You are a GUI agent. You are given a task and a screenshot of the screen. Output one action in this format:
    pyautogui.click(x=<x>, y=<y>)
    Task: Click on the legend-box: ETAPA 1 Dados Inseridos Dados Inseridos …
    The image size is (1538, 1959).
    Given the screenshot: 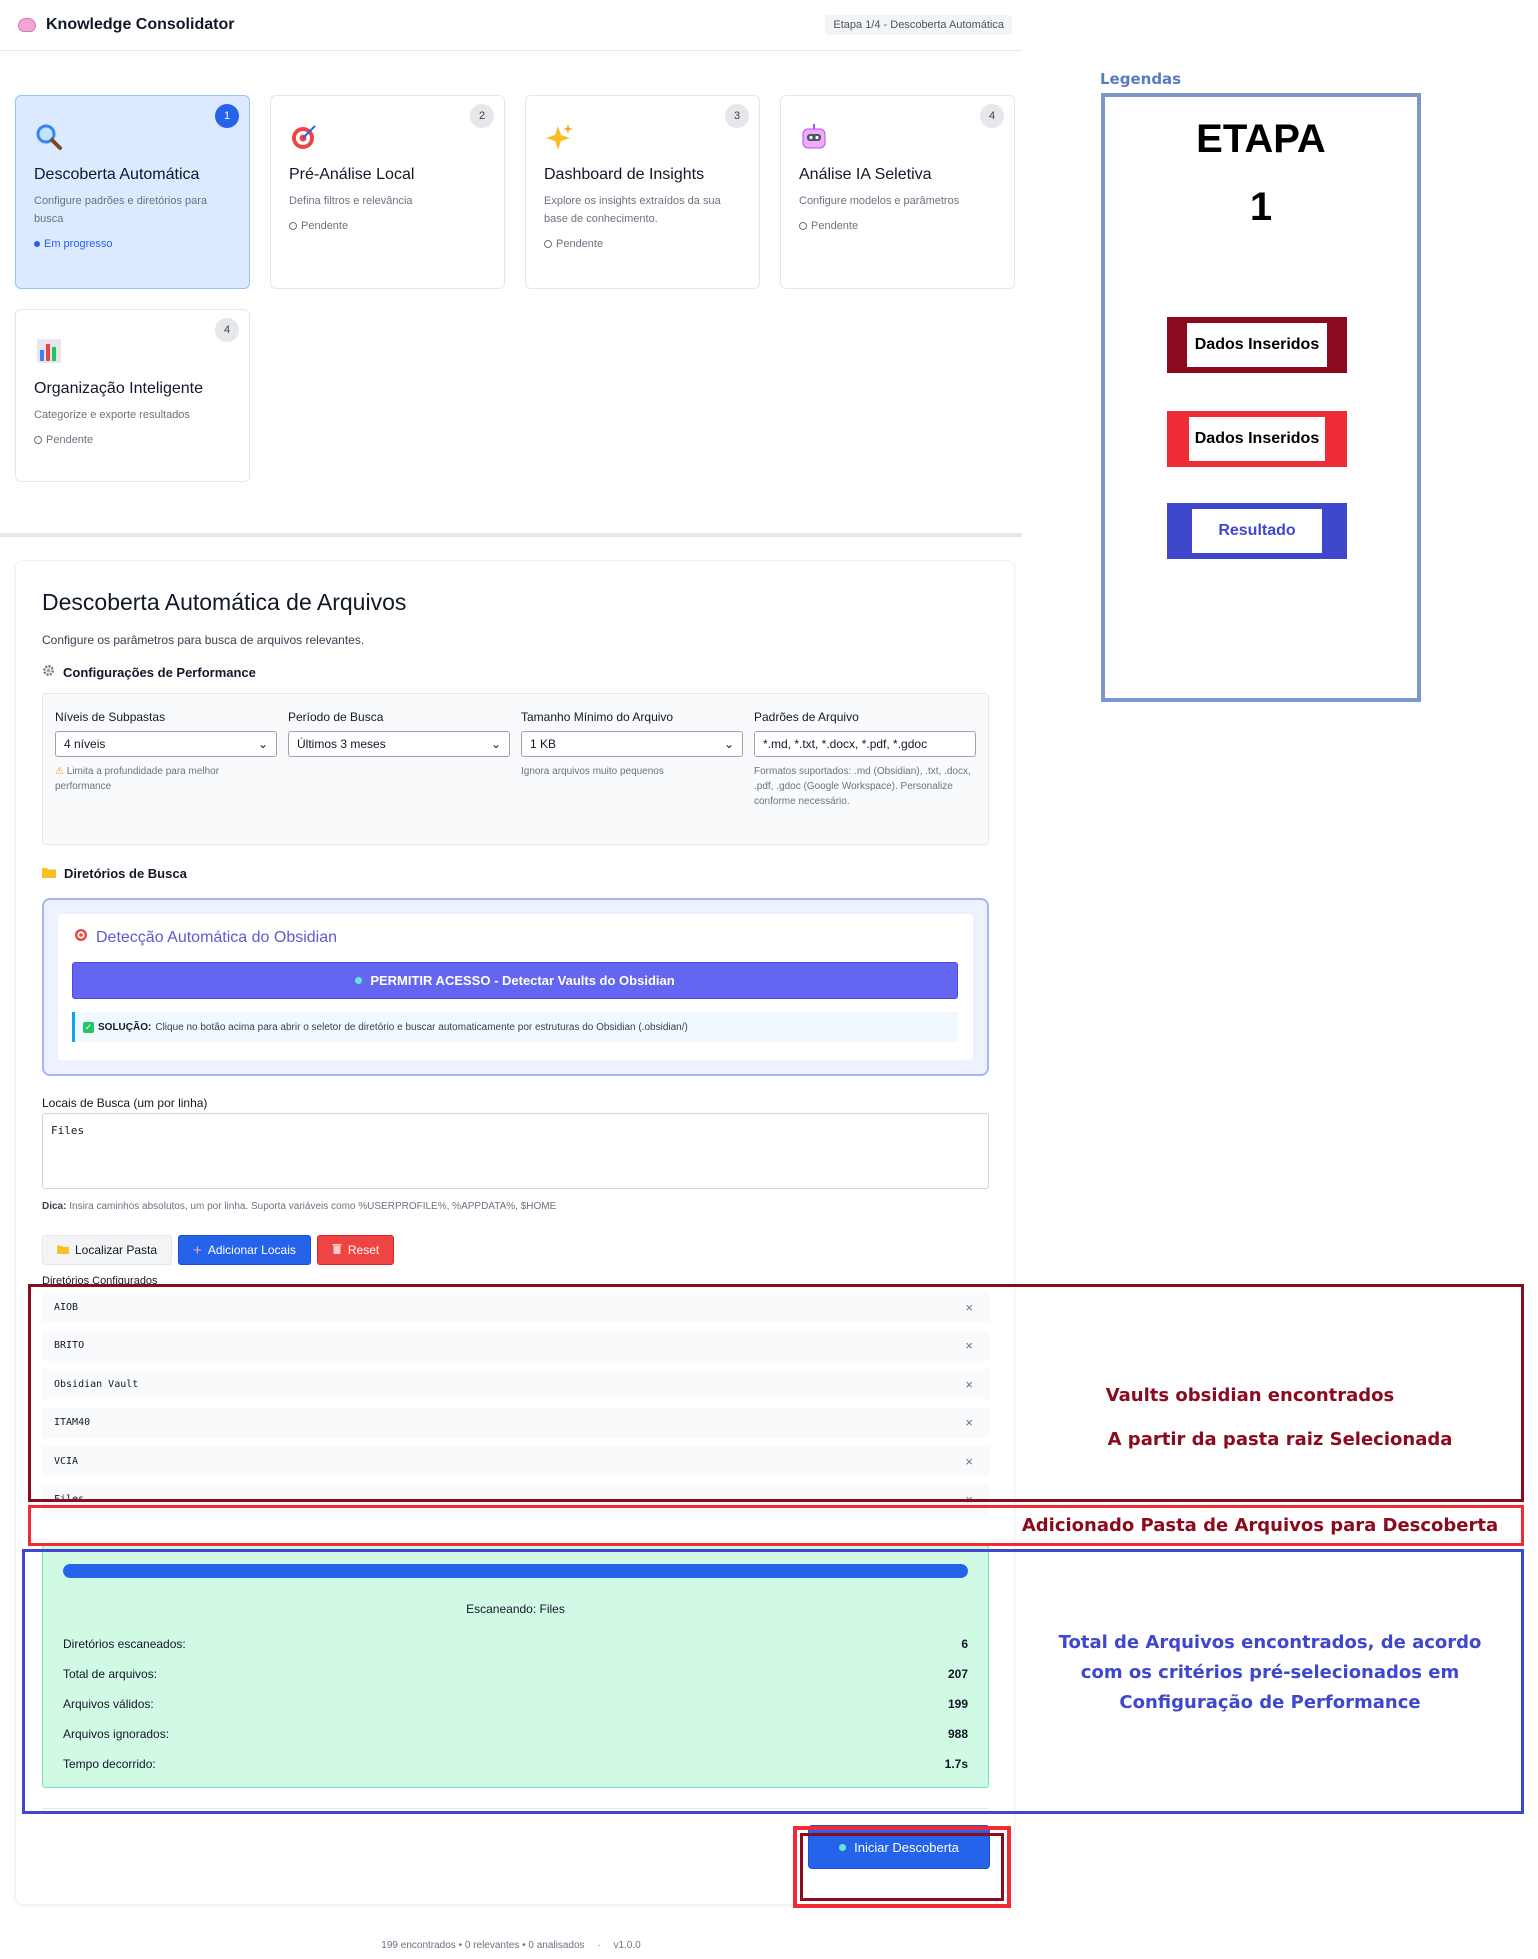 What is the action you would take?
    pyautogui.click(x=1261, y=397)
    